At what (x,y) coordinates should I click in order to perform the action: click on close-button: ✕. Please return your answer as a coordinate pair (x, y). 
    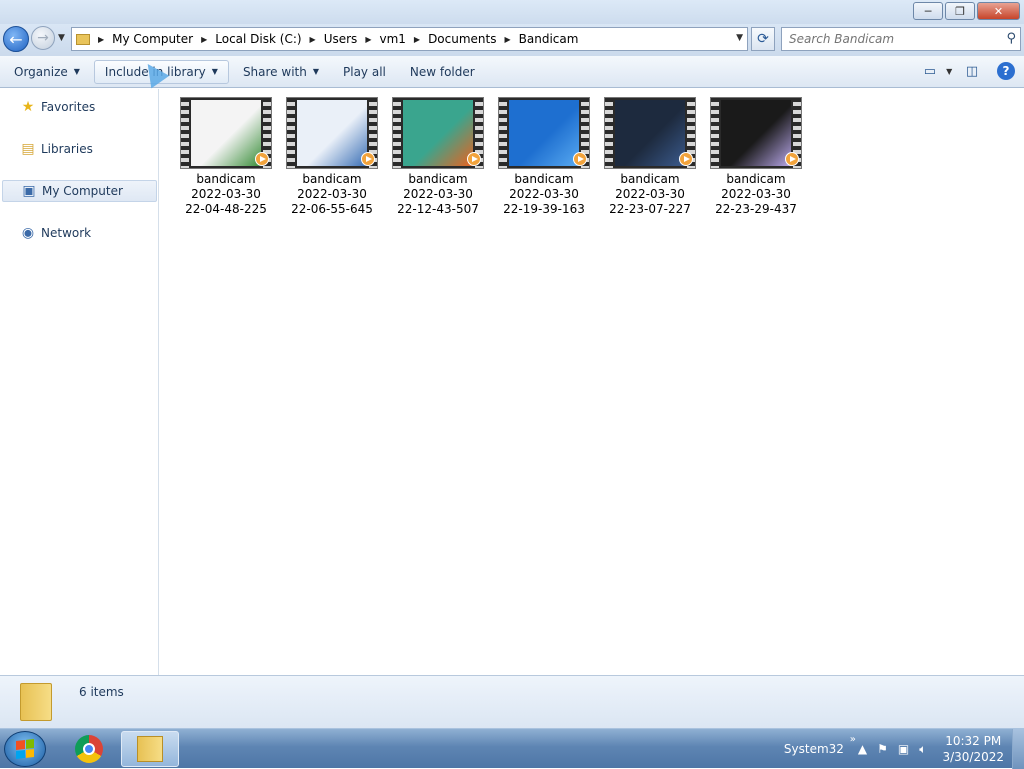
    Looking at the image, I should click on (998, 11).